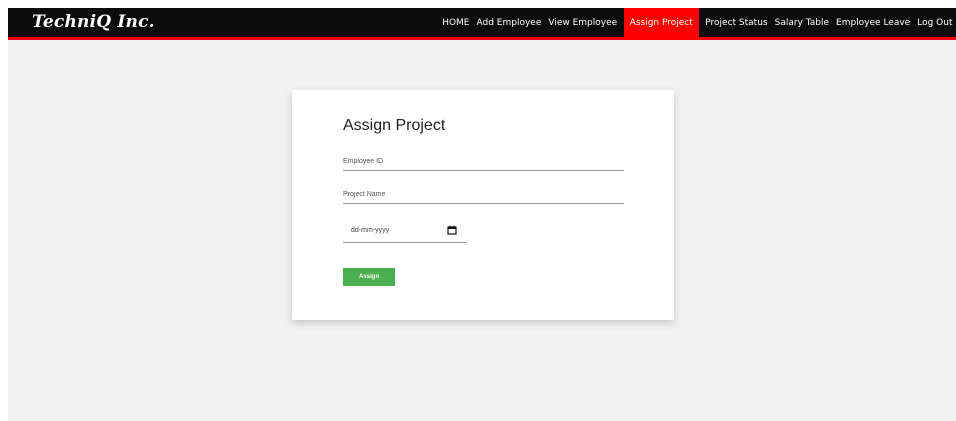  What do you see at coordinates (509, 22) in the screenshot?
I see `nav-item-add-employee: Add Employee` at bounding box center [509, 22].